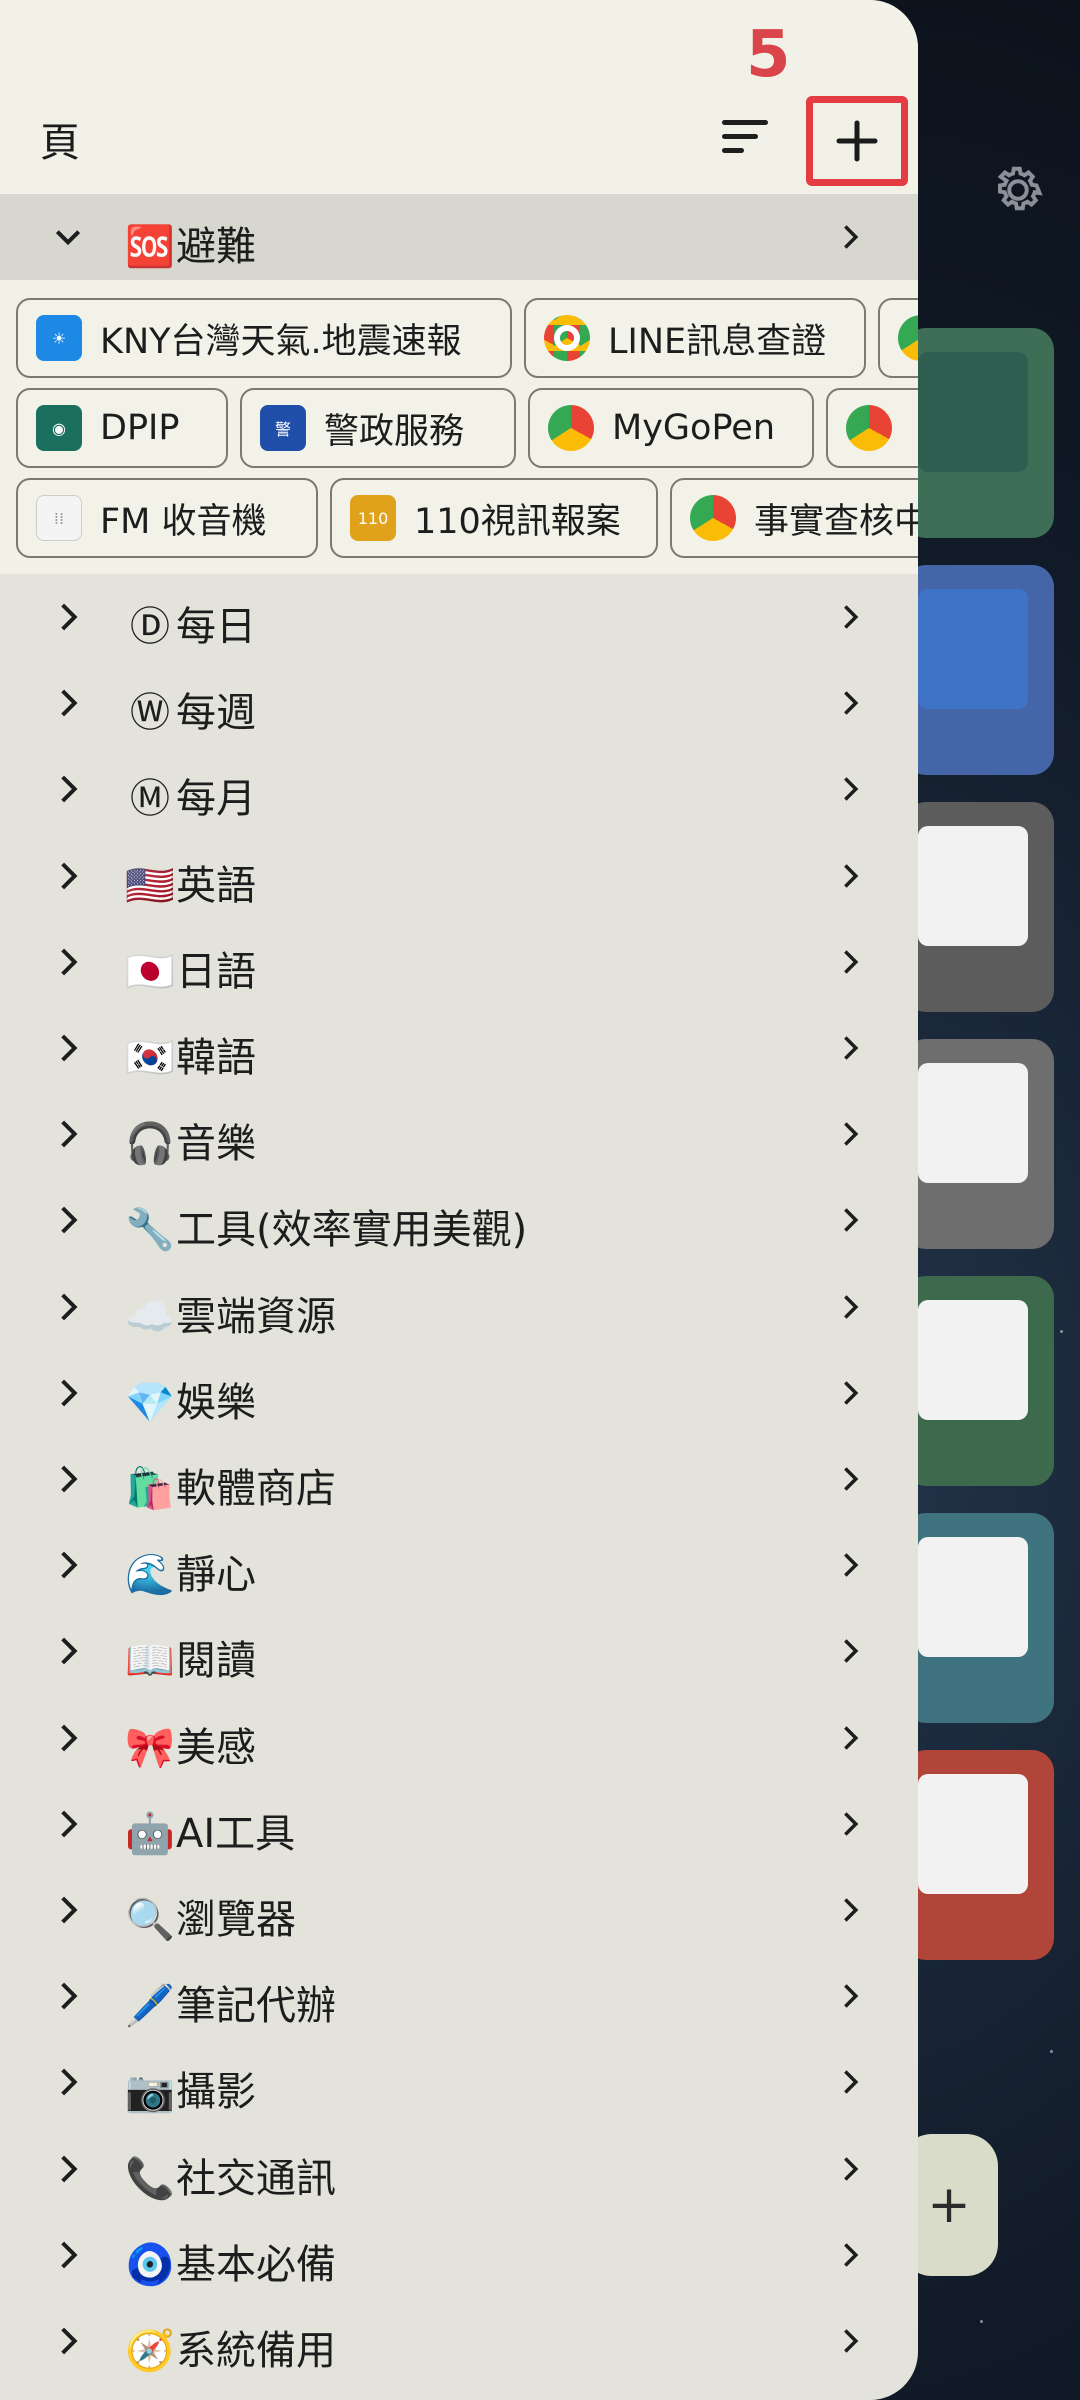  What do you see at coordinates (908, 338) in the screenshot?
I see `chrome-icon` at bounding box center [908, 338].